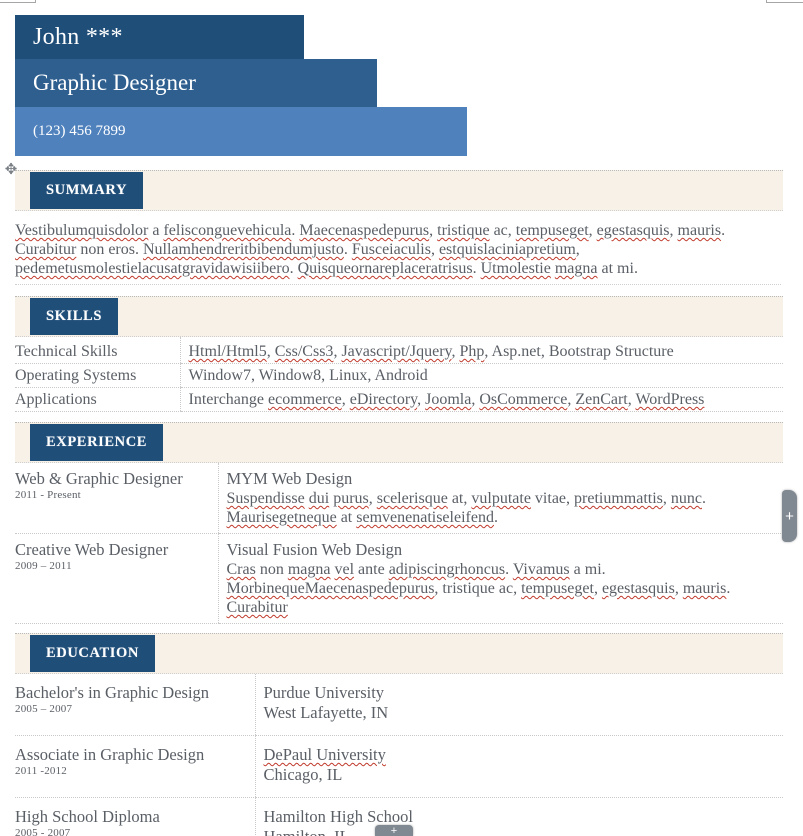  What do you see at coordinates (425, 517) in the screenshot?
I see `exp-token: semvenenatiseleifend` at bounding box center [425, 517].